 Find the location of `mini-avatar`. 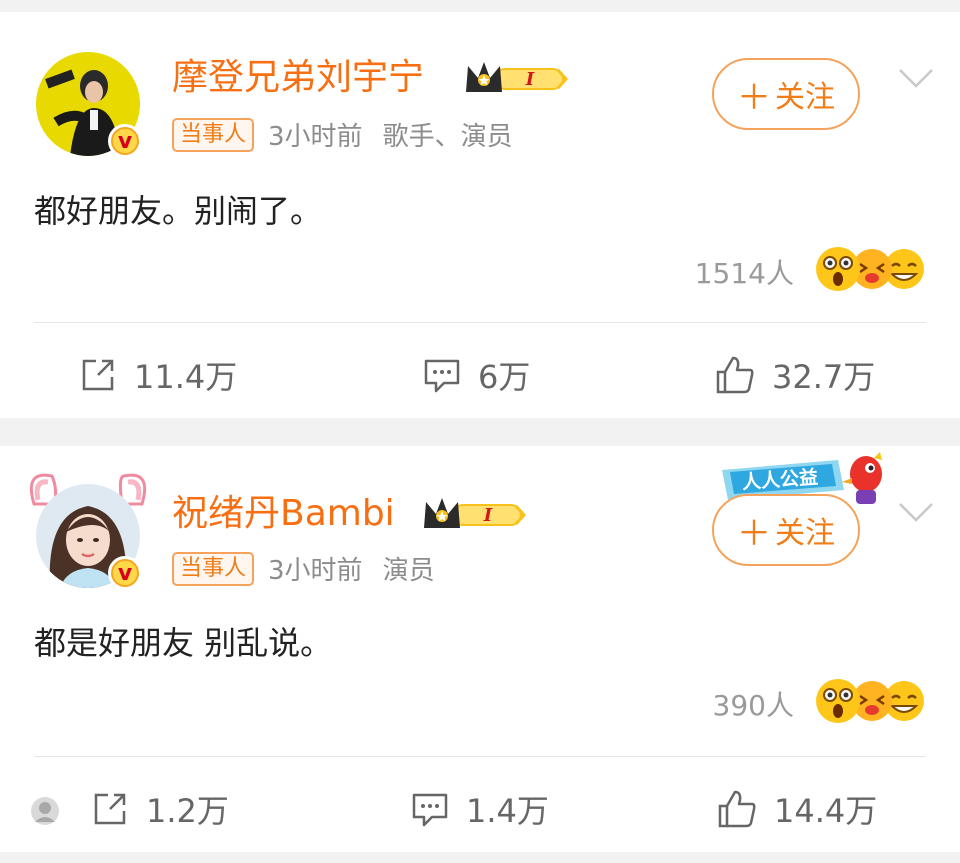

mini-avatar is located at coordinates (53, 811).